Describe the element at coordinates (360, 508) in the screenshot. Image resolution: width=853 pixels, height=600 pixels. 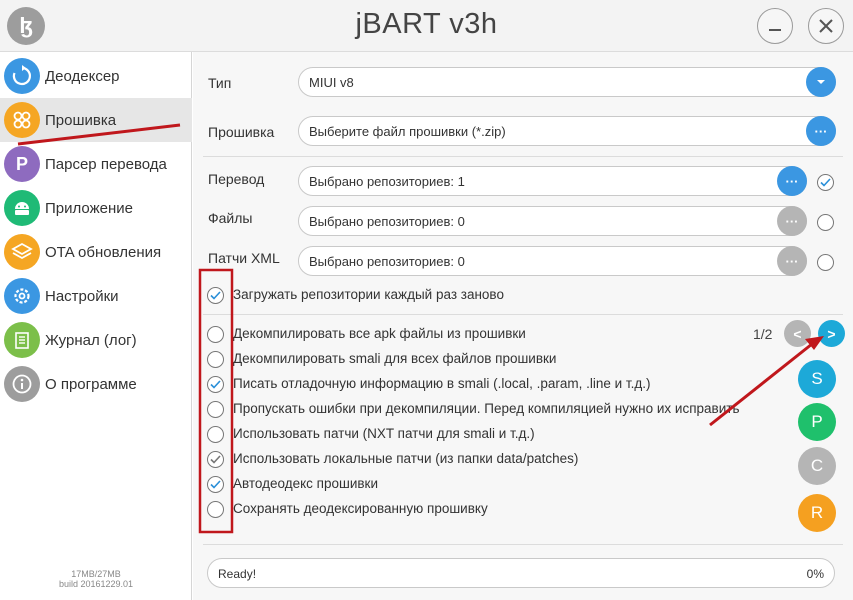
I see `option-label: Сохранять деодексированную прошивку` at that location.